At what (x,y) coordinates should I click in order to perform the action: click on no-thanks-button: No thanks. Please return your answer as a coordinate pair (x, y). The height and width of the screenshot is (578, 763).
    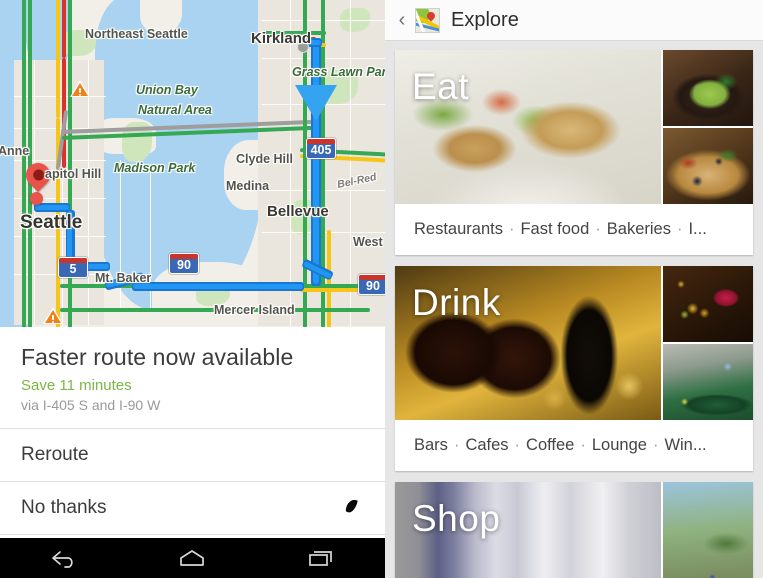
    Looking at the image, I should click on (192, 508).